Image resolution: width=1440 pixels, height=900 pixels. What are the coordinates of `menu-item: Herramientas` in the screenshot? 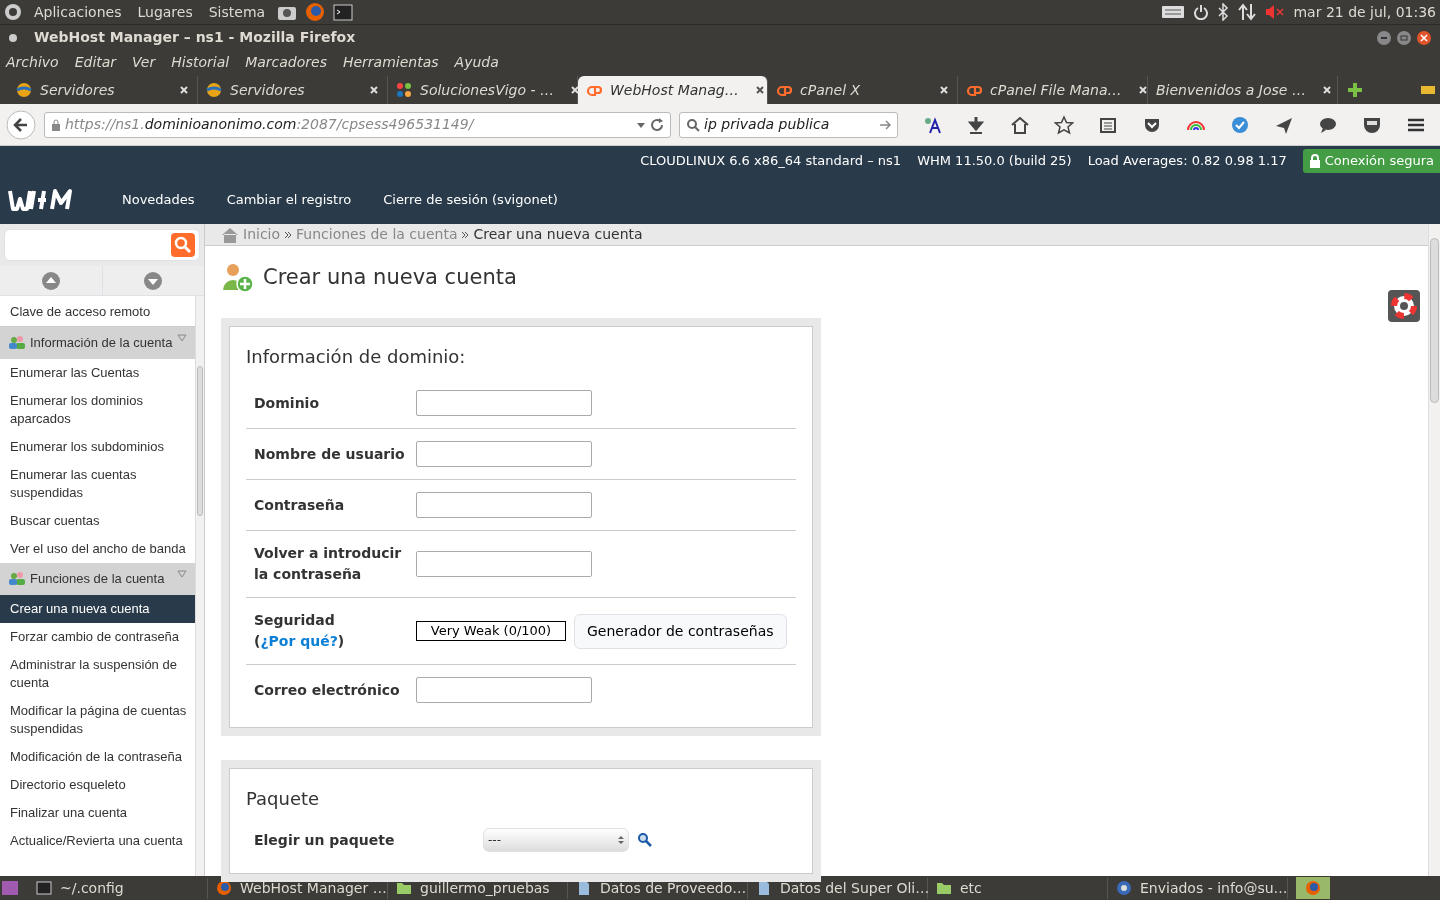 It's located at (390, 62).